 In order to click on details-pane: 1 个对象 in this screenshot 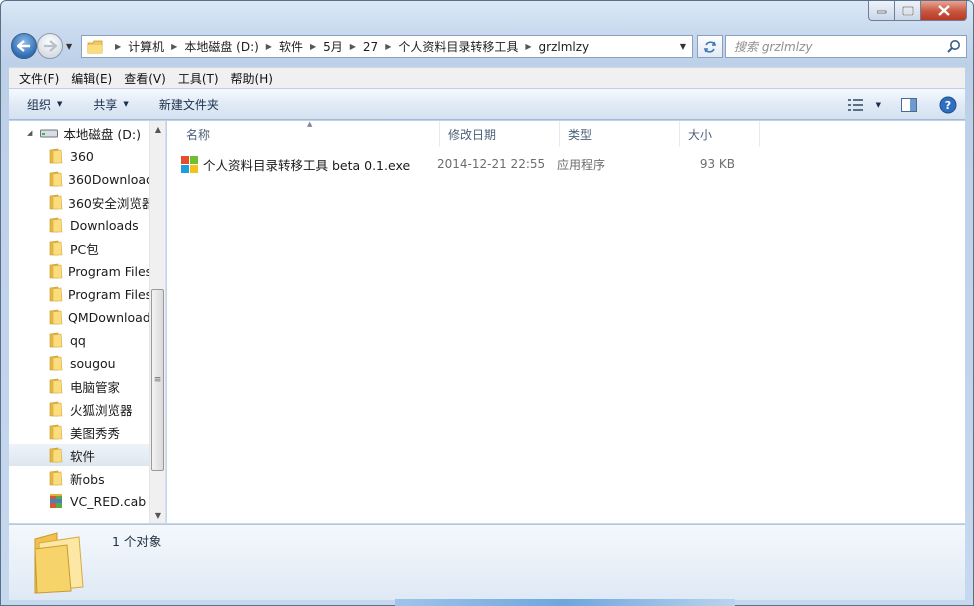, I will do `click(487, 562)`.